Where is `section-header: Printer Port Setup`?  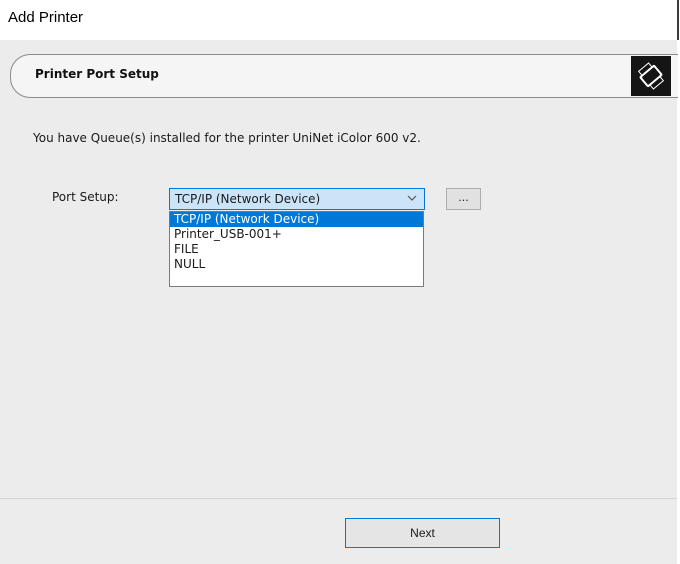 section-header: Printer Port Setup is located at coordinates (344, 76).